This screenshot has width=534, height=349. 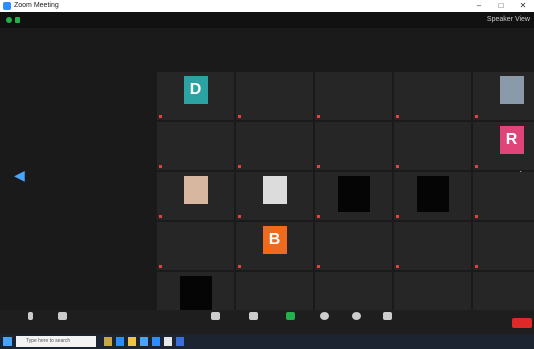 I want to click on folder-icon, so click(x=132, y=341).